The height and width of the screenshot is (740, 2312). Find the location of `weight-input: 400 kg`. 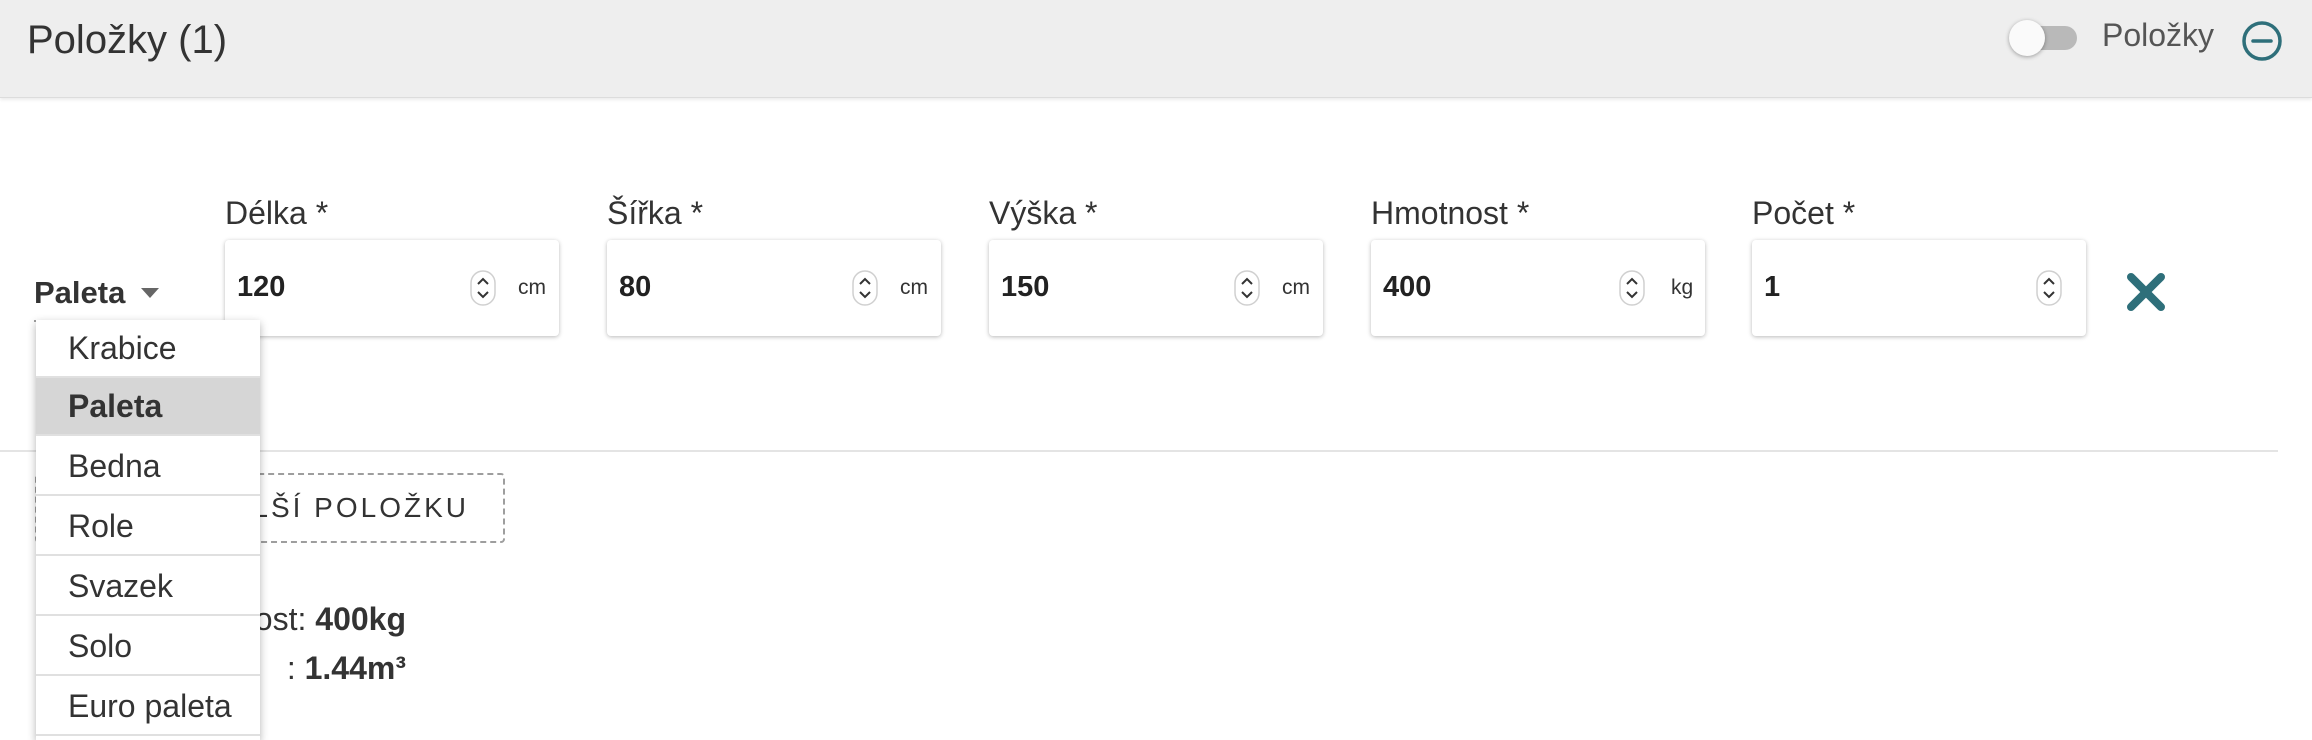

weight-input: 400 kg is located at coordinates (1538, 288).